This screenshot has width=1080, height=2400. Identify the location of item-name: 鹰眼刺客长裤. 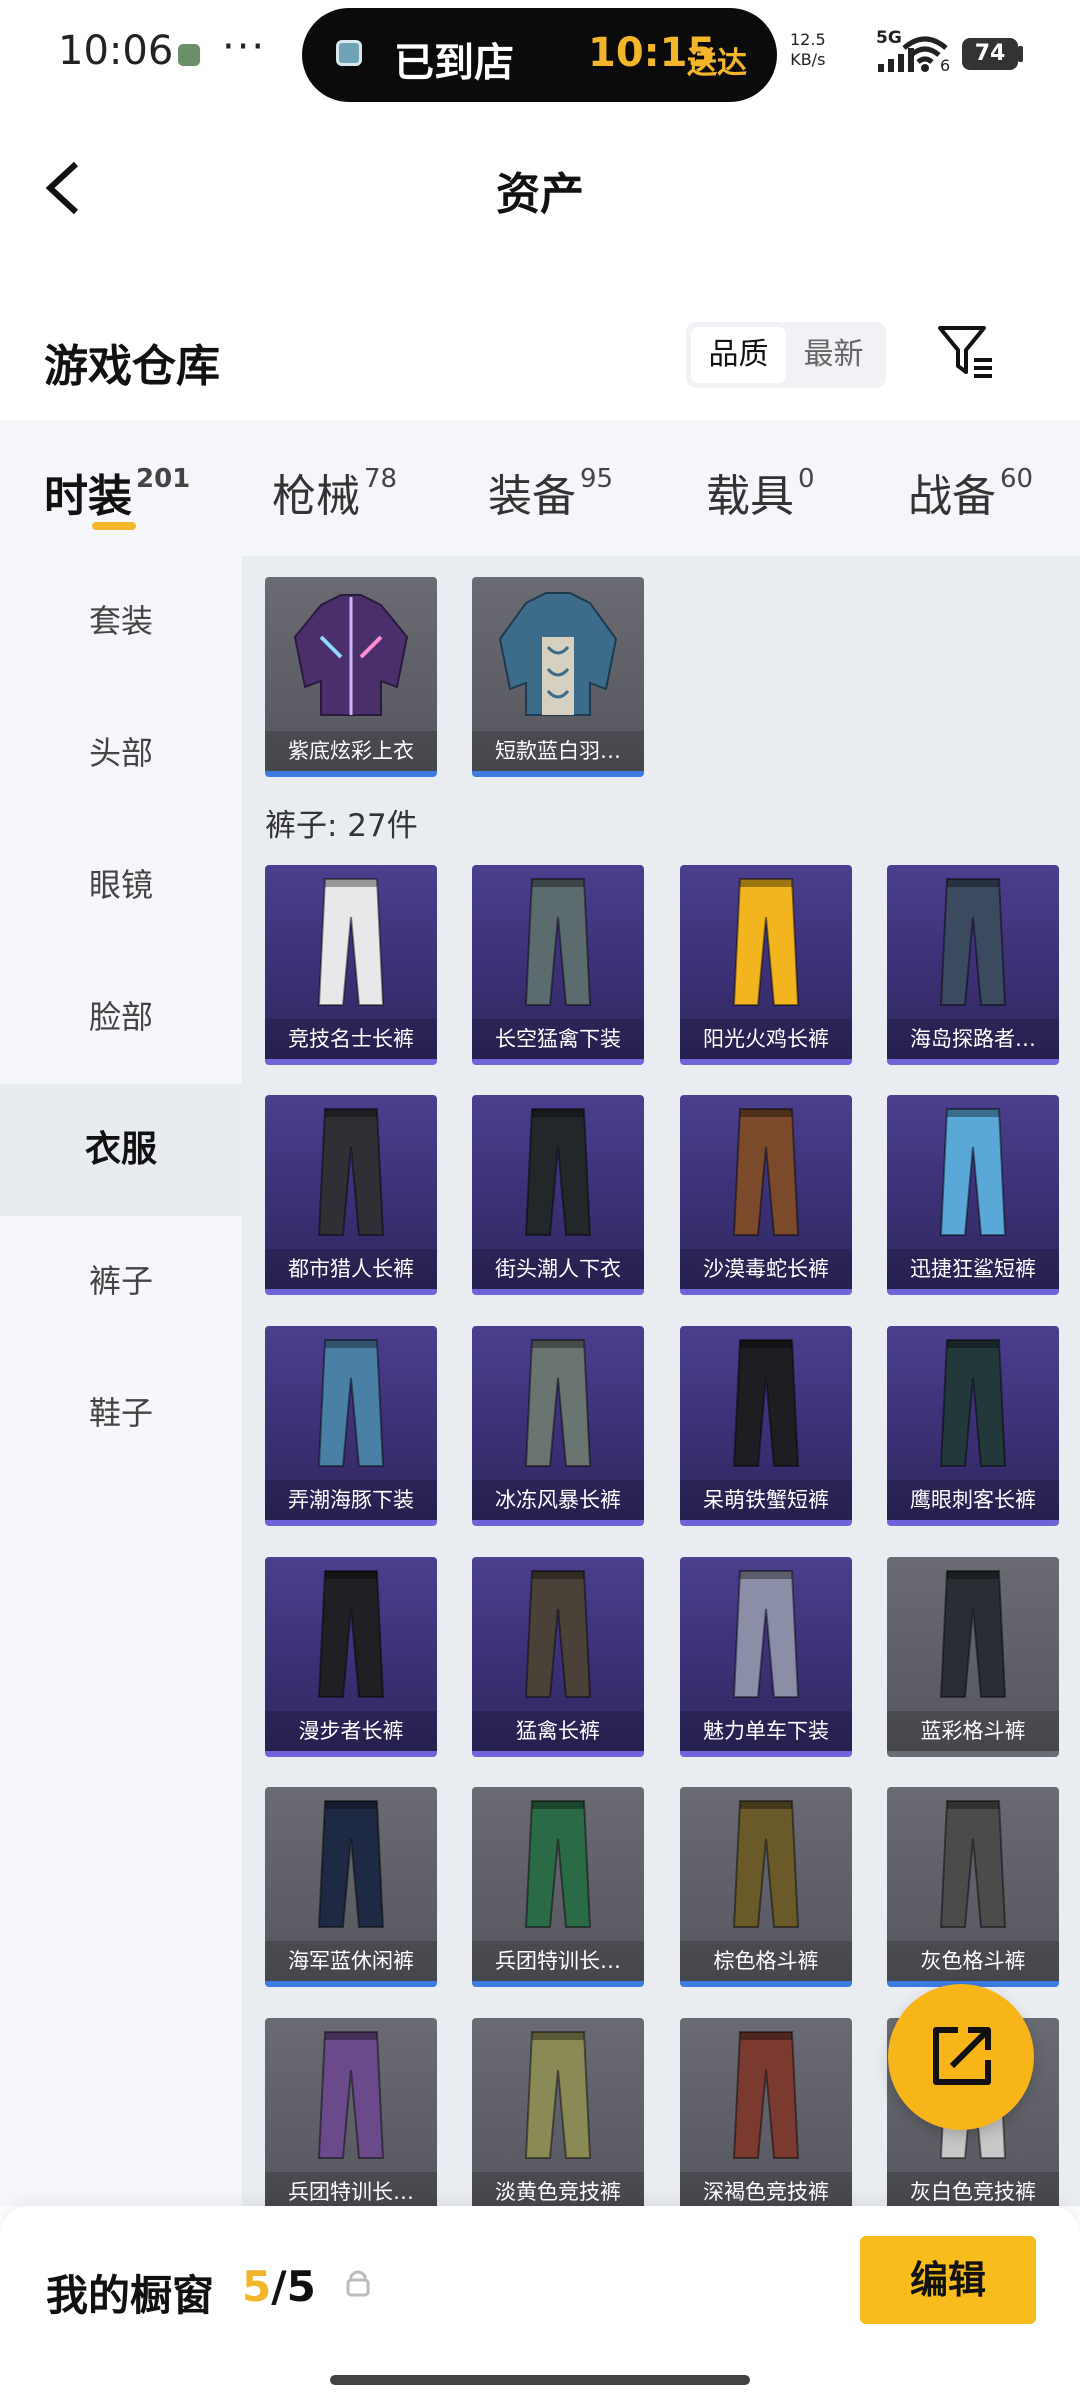
(973, 1500).